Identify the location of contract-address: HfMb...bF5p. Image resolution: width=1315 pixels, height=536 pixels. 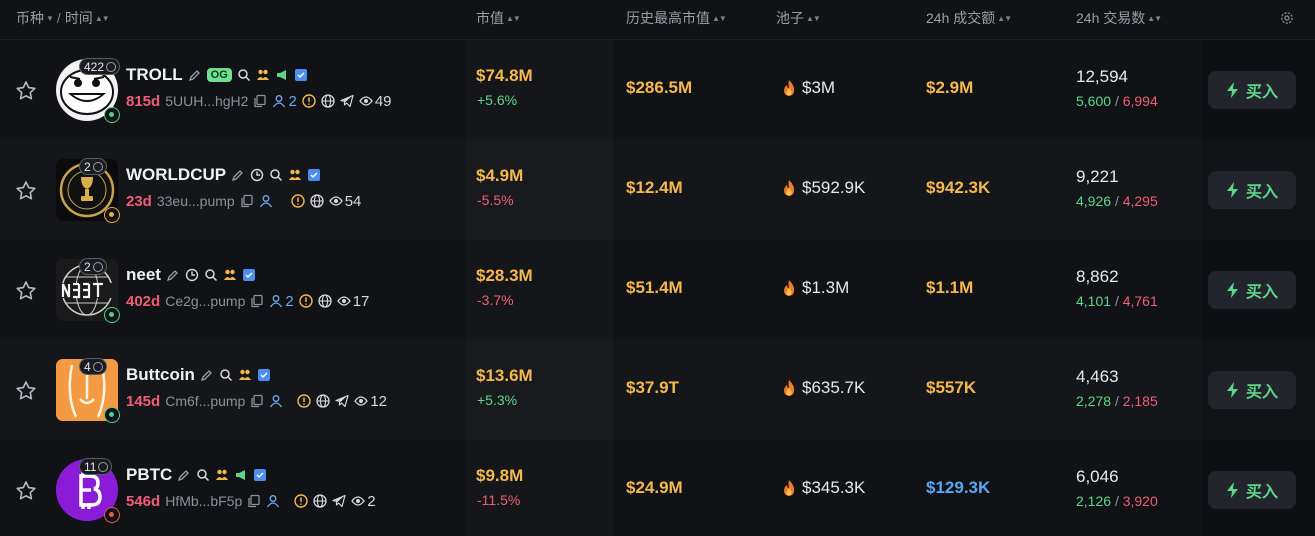
(204, 501).